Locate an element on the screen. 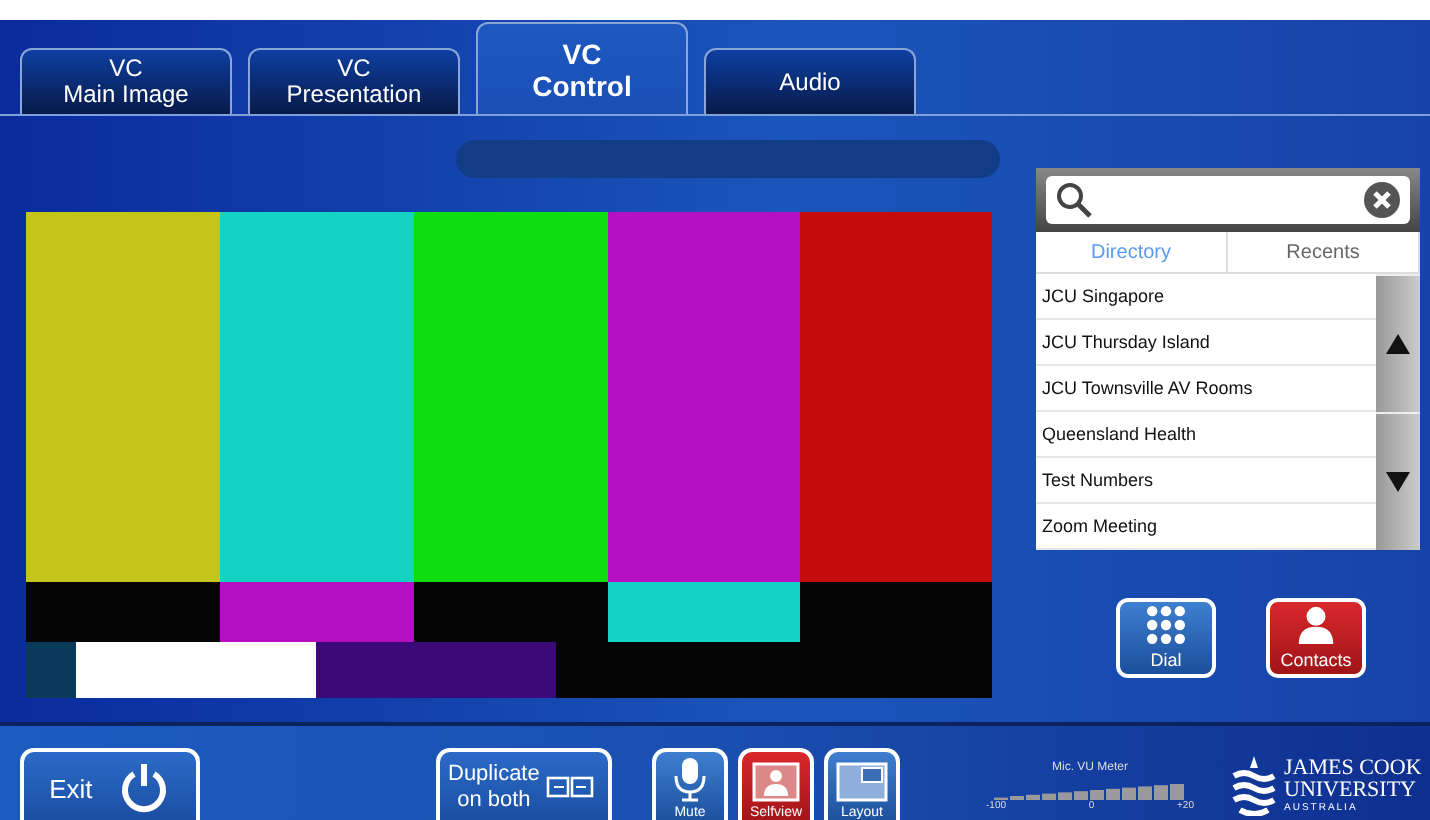 This screenshot has width=1430, height=820. logo-text: JAMES COOK is located at coordinates (1353, 769).